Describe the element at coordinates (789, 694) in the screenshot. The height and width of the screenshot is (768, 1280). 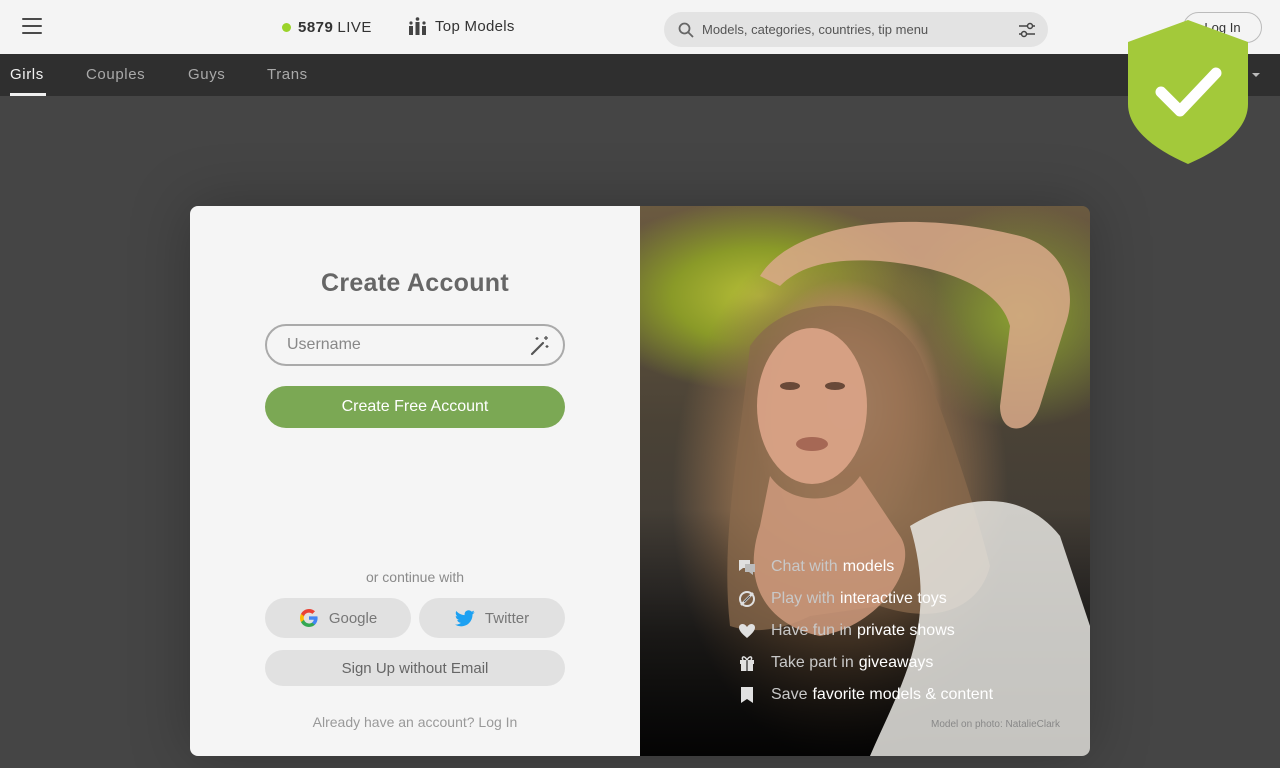
I see `feature-pre: Save` at that location.